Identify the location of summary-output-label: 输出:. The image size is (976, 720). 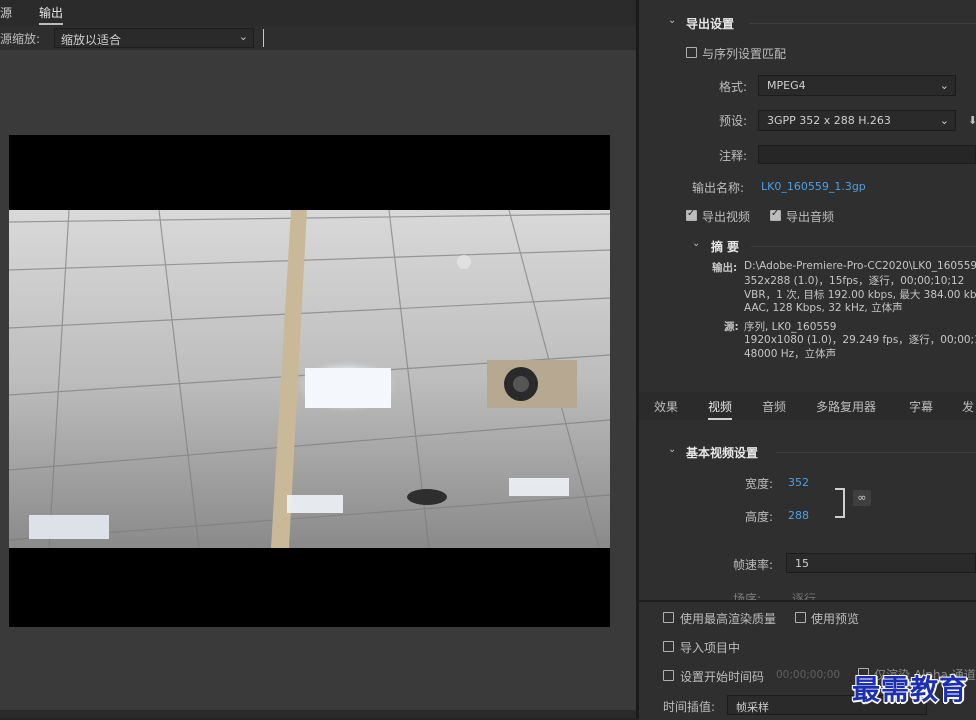
(725, 268).